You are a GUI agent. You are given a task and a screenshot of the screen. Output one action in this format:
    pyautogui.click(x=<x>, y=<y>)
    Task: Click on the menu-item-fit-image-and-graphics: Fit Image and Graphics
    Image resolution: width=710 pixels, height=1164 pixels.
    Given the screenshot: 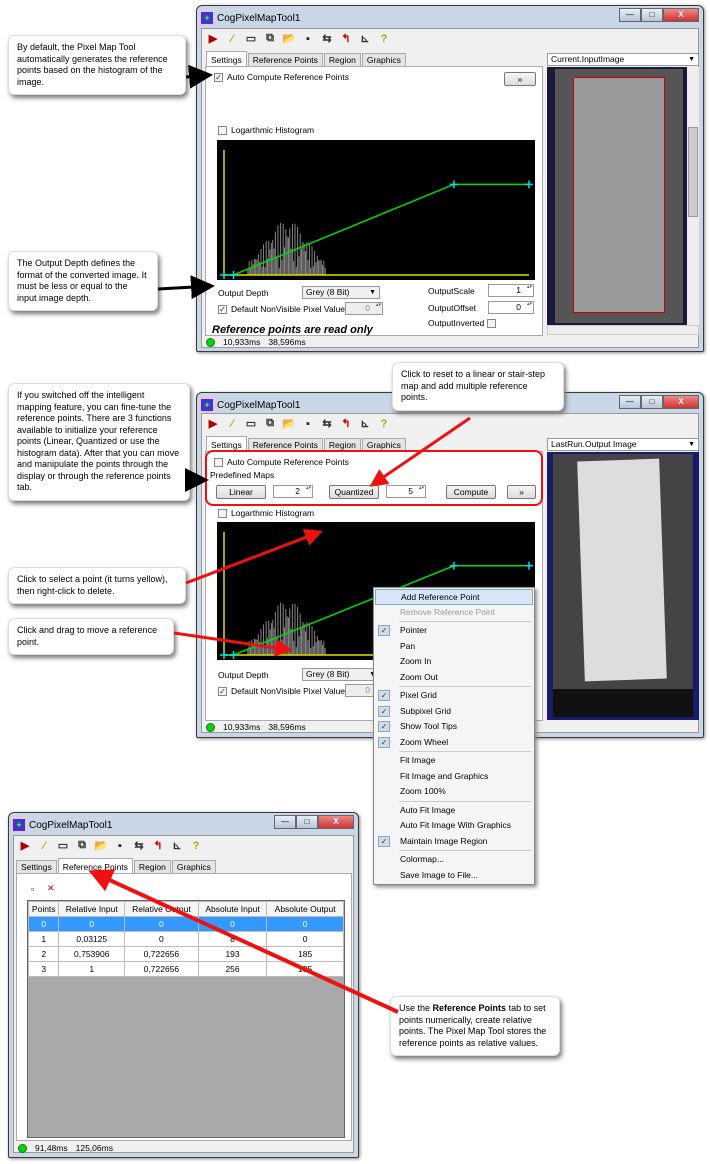 What is the action you would take?
    pyautogui.click(x=454, y=777)
    